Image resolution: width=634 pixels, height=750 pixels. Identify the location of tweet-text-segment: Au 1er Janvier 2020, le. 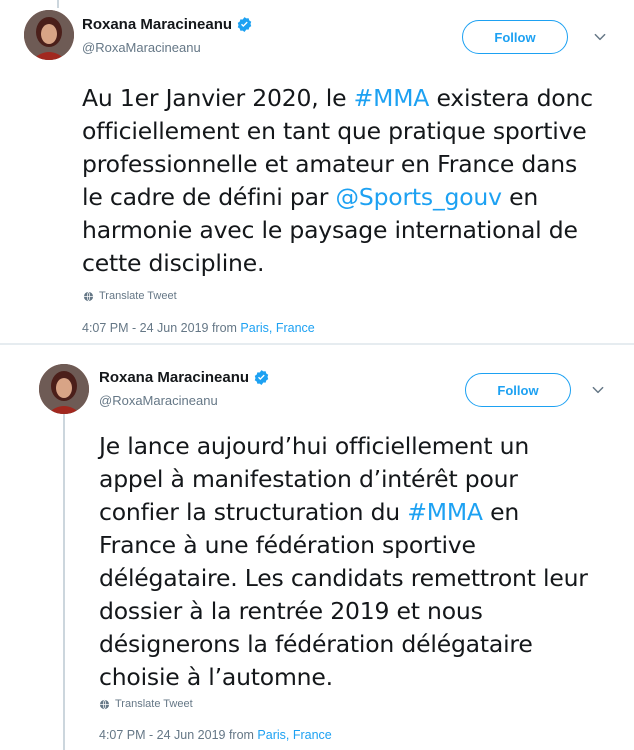
(218, 98).